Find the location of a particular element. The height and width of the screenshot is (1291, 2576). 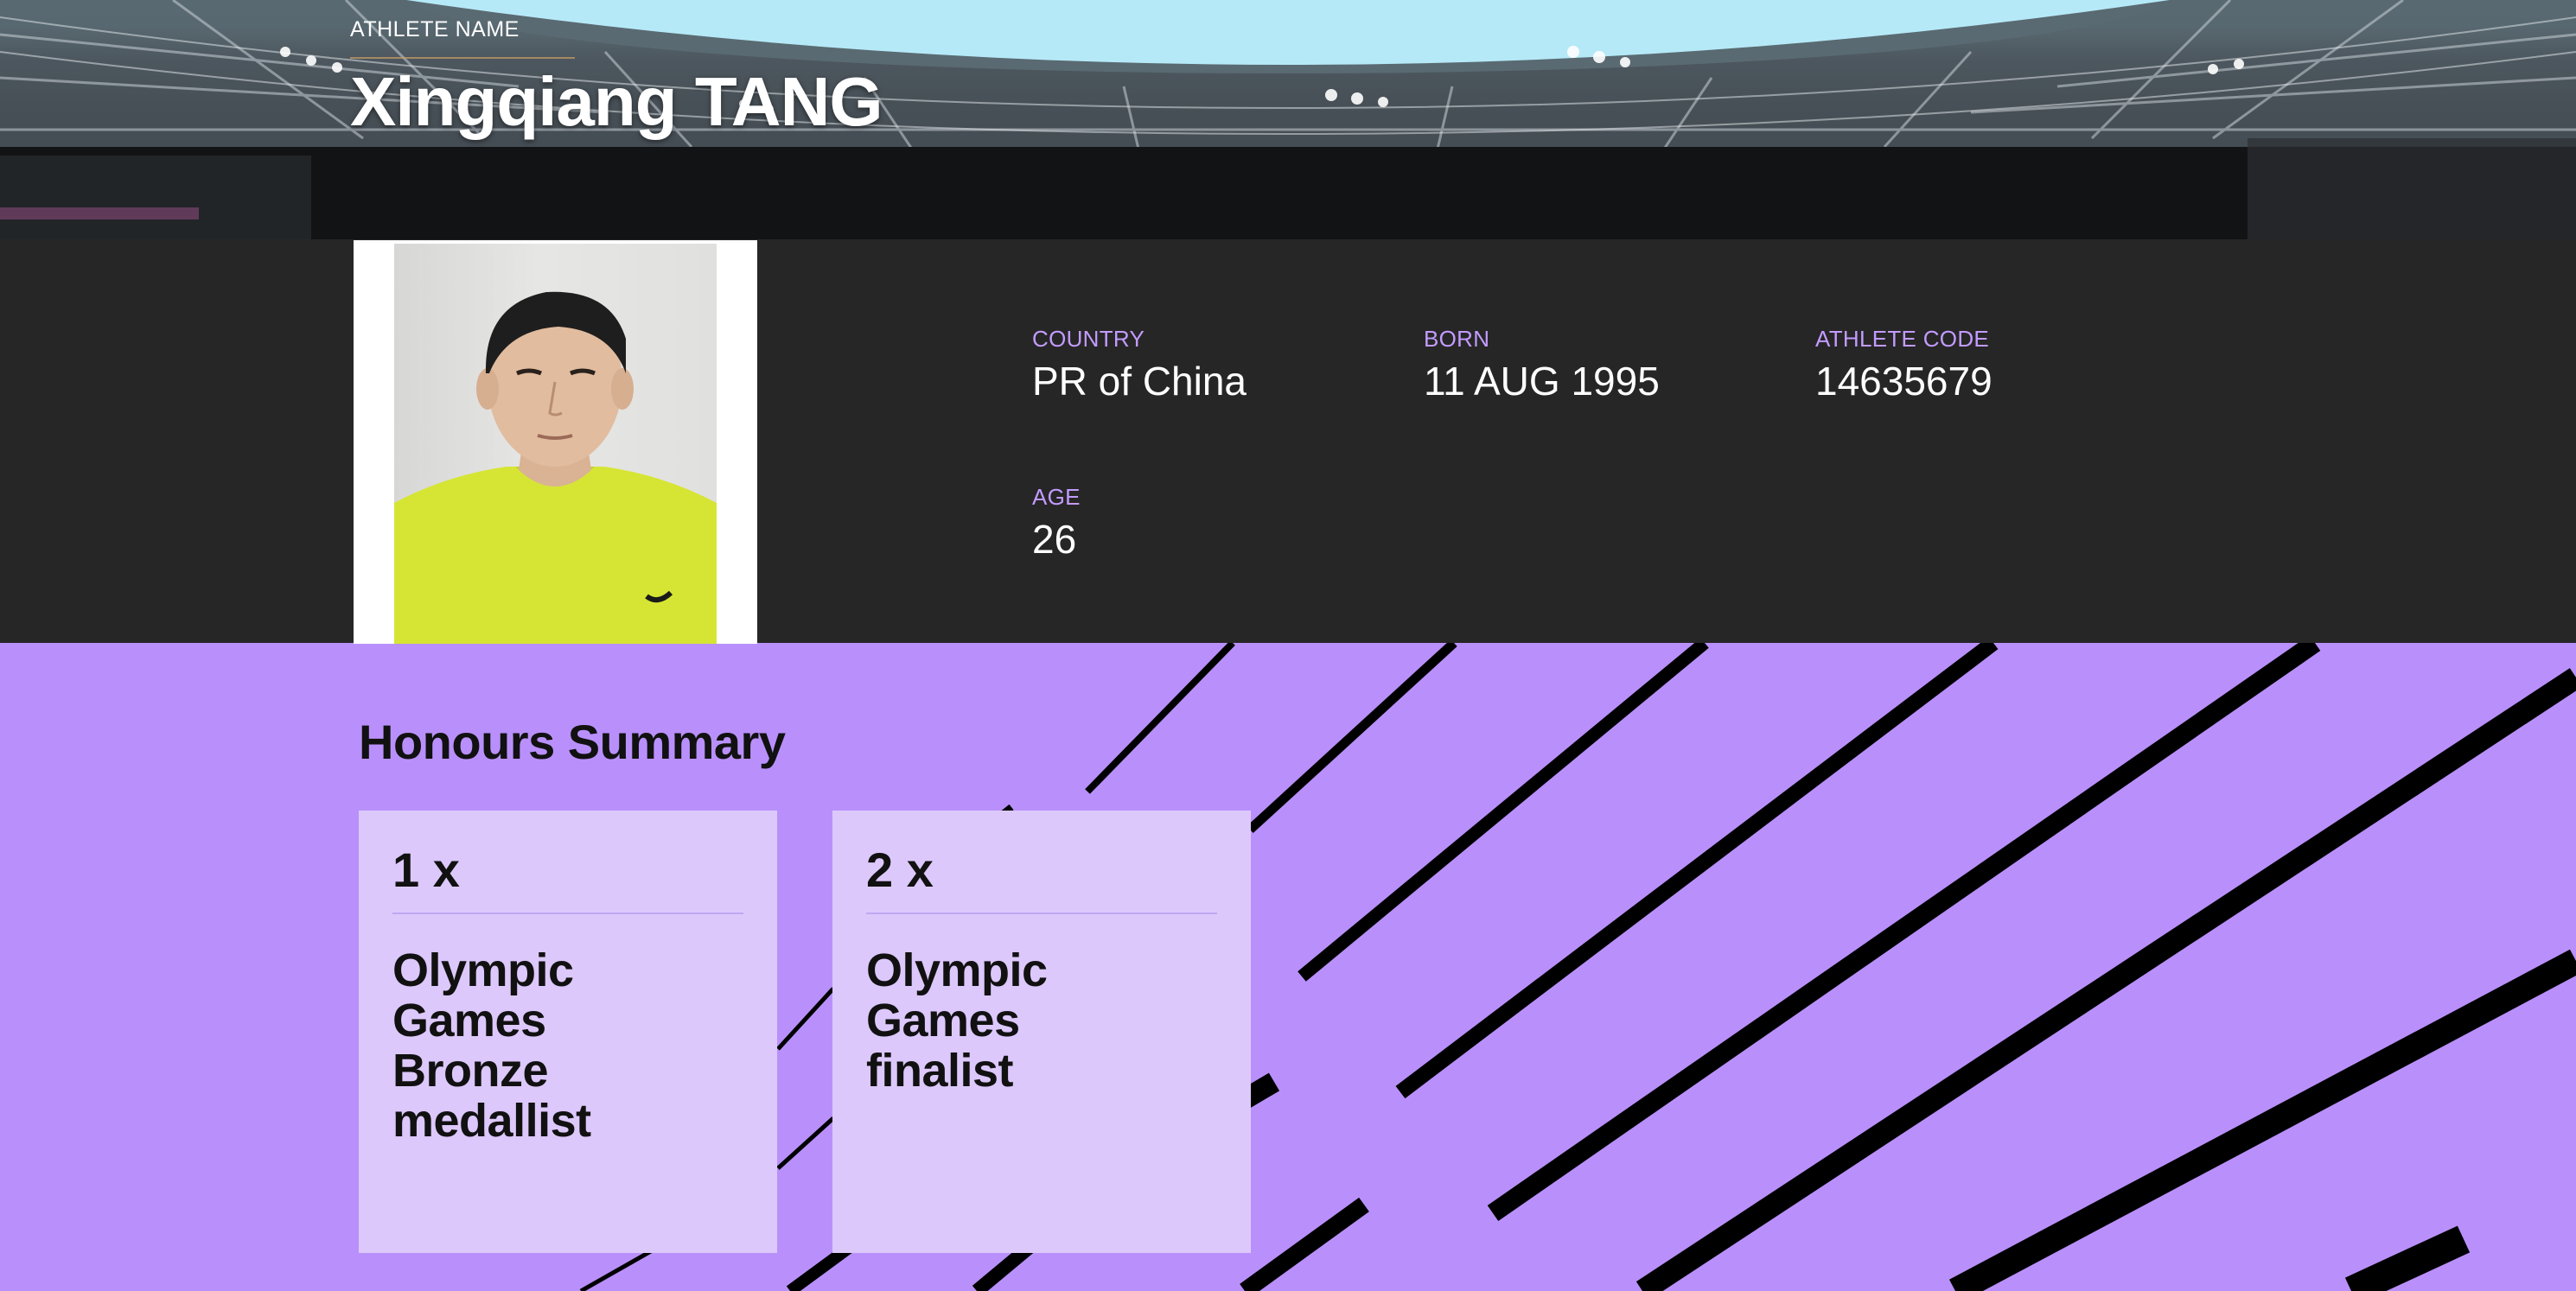

athlete-photo-frame is located at coordinates (555, 442).